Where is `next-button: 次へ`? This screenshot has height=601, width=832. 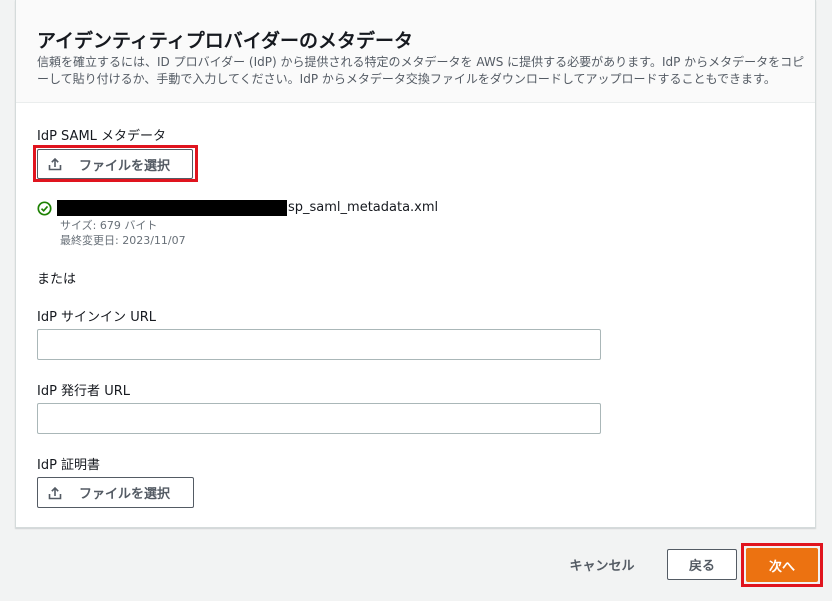
next-button: 次へ is located at coordinates (782, 565).